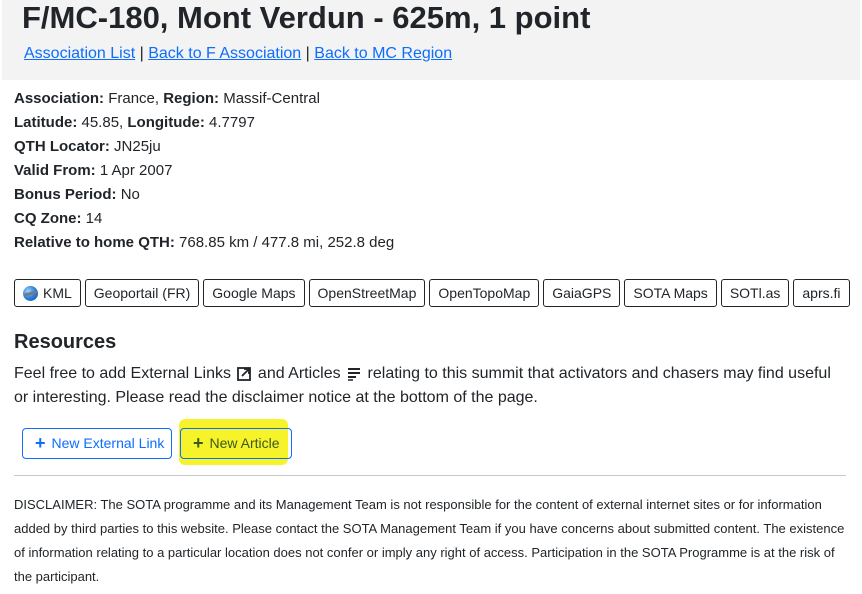  Describe the element at coordinates (136, 170) in the screenshot. I see `valid-from-value: 1 Apr 2007` at that location.